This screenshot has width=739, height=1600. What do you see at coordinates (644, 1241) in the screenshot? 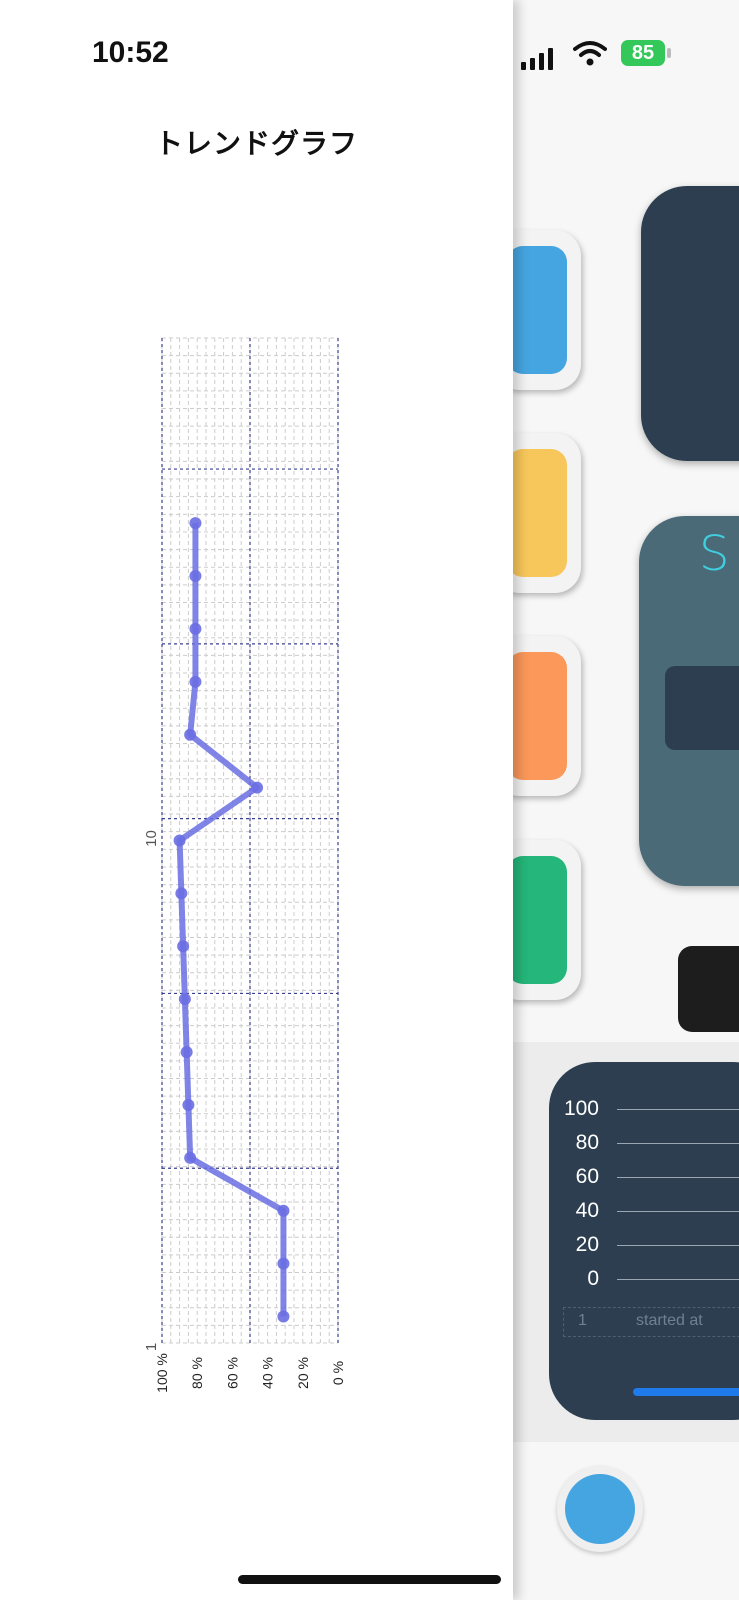
I see `mini-chart-card: 100 80 60 40 20 0 1 started at` at bounding box center [644, 1241].